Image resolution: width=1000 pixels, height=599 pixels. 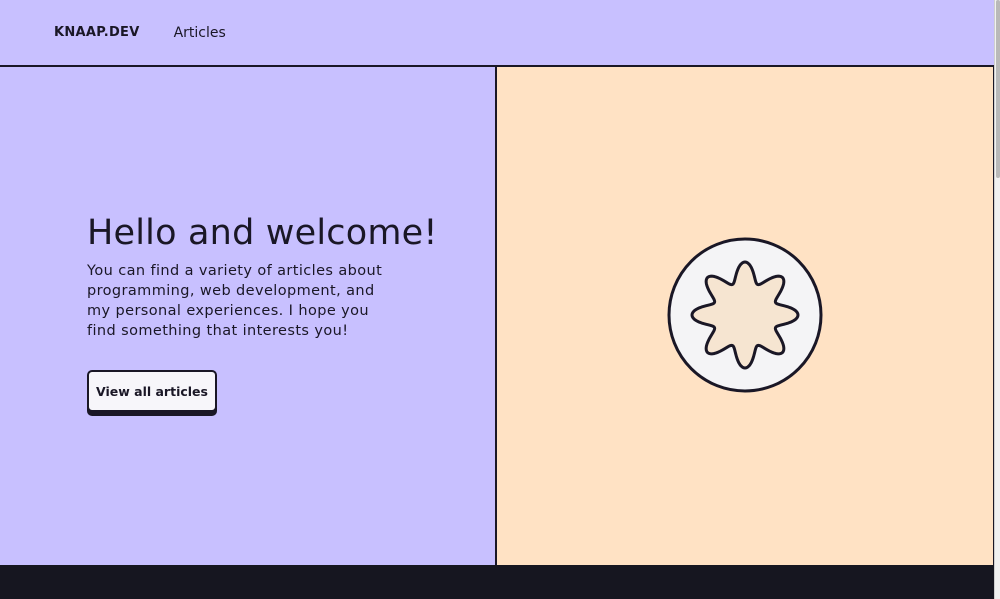 What do you see at coordinates (497, 582) in the screenshot?
I see `footer` at bounding box center [497, 582].